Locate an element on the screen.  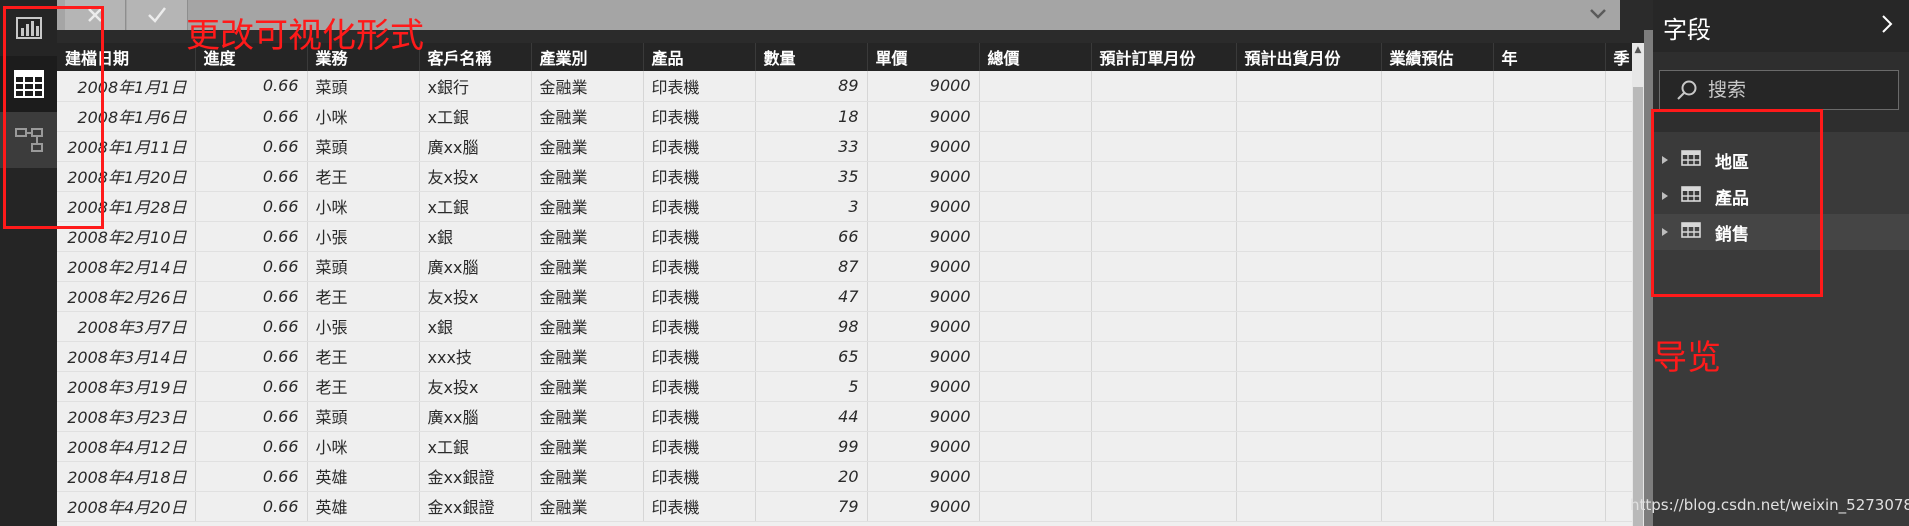
table-cell: 2008年2月14日 is located at coordinates (126, 266).